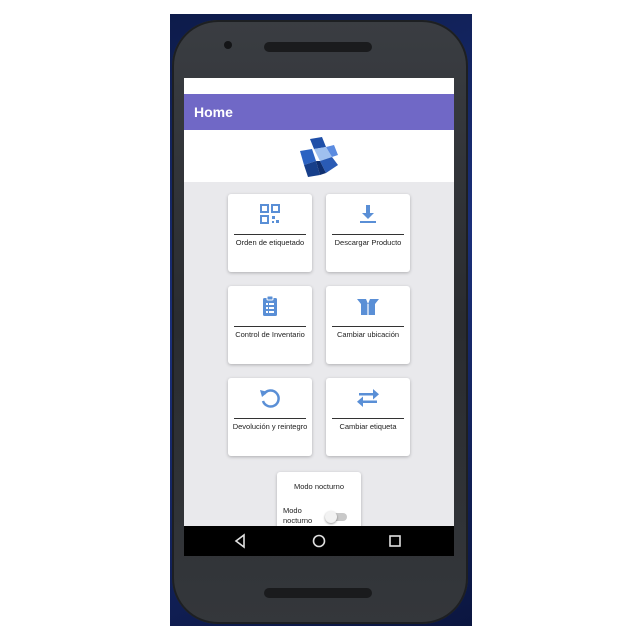  I want to click on logo-header, so click(319, 156).